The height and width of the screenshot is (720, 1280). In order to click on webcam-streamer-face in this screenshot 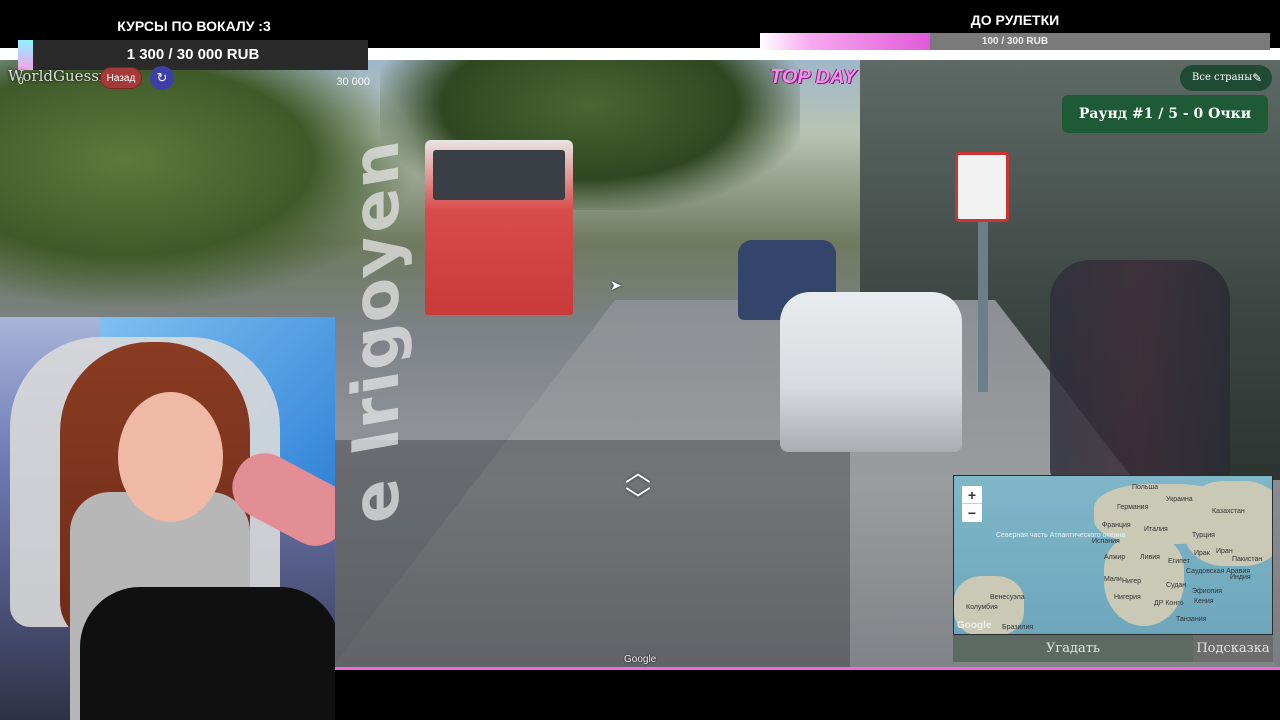, I will do `click(170, 457)`.